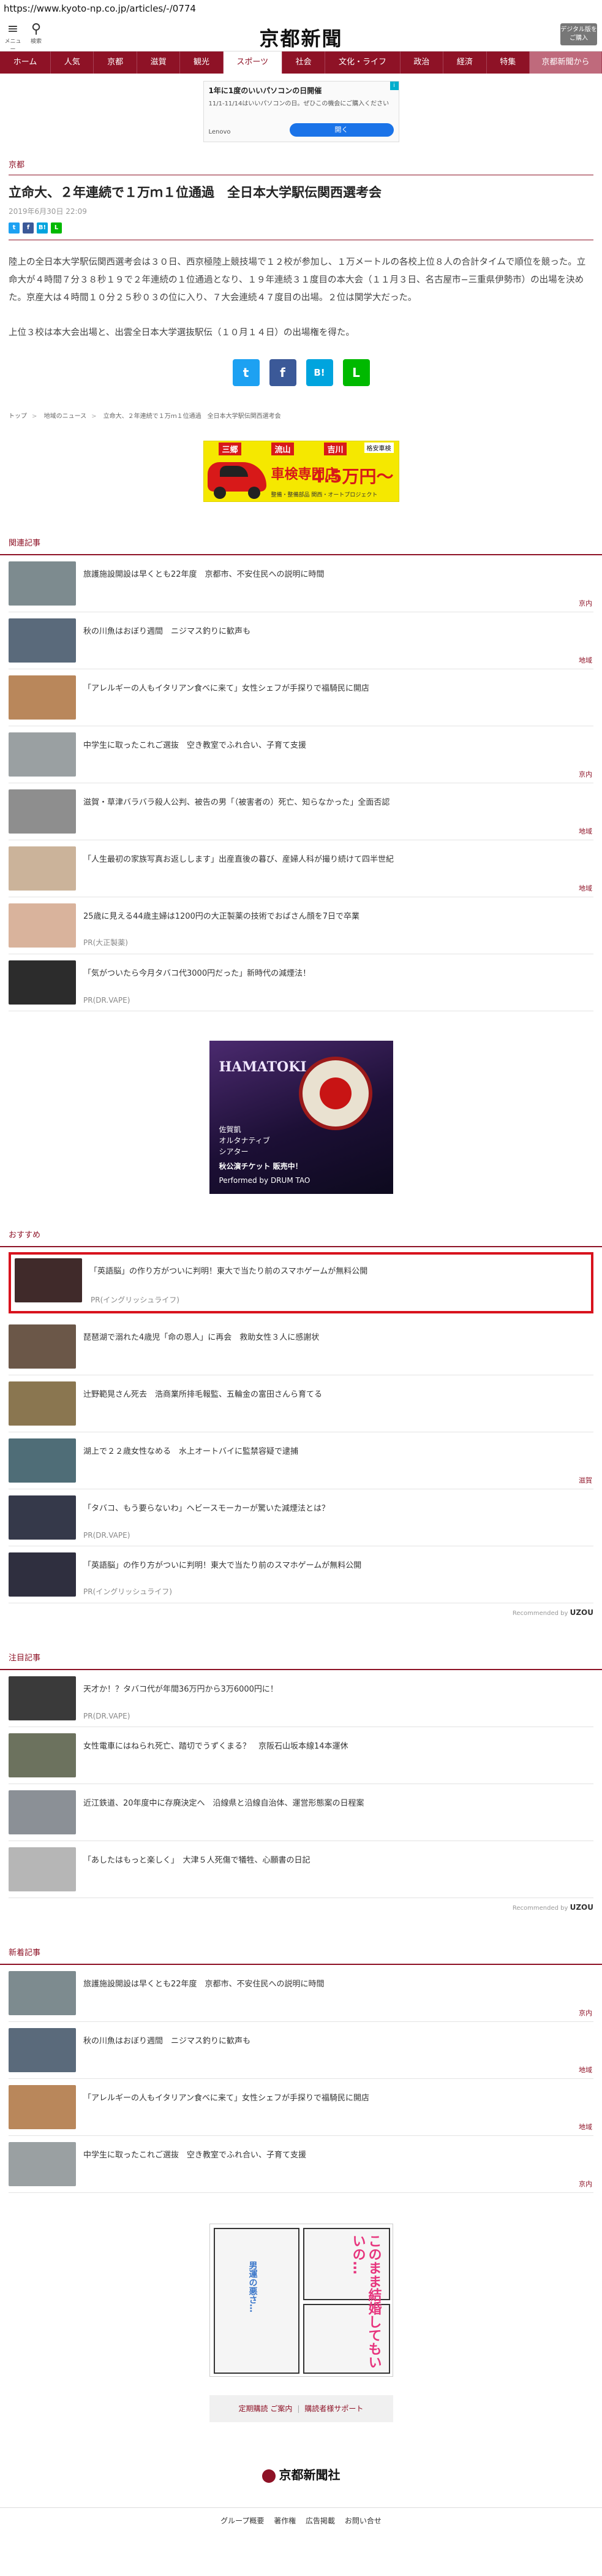  I want to click on nav-sports: スポーツ, so click(252, 62).